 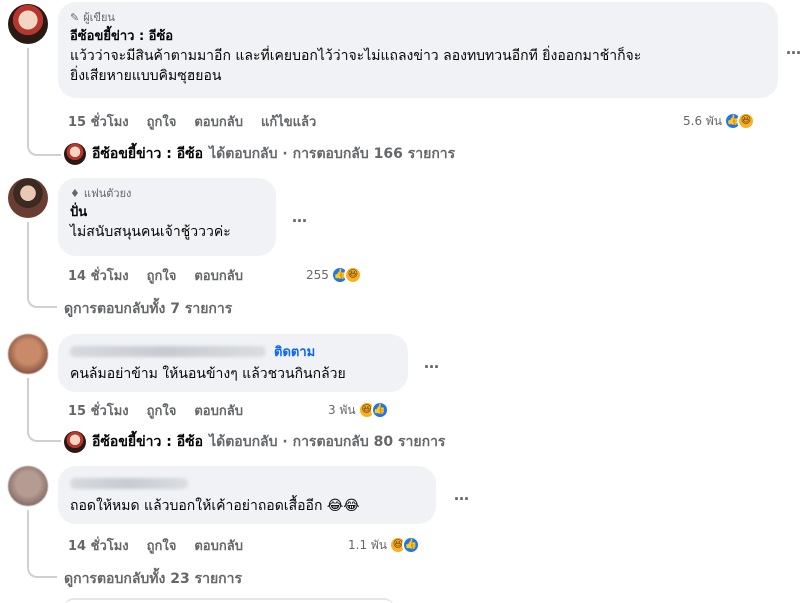 What do you see at coordinates (332, 154) in the screenshot?
I see `reply-count: ได้ตอบกลับ · การตอบกลับ 166 รายการ` at bounding box center [332, 154].